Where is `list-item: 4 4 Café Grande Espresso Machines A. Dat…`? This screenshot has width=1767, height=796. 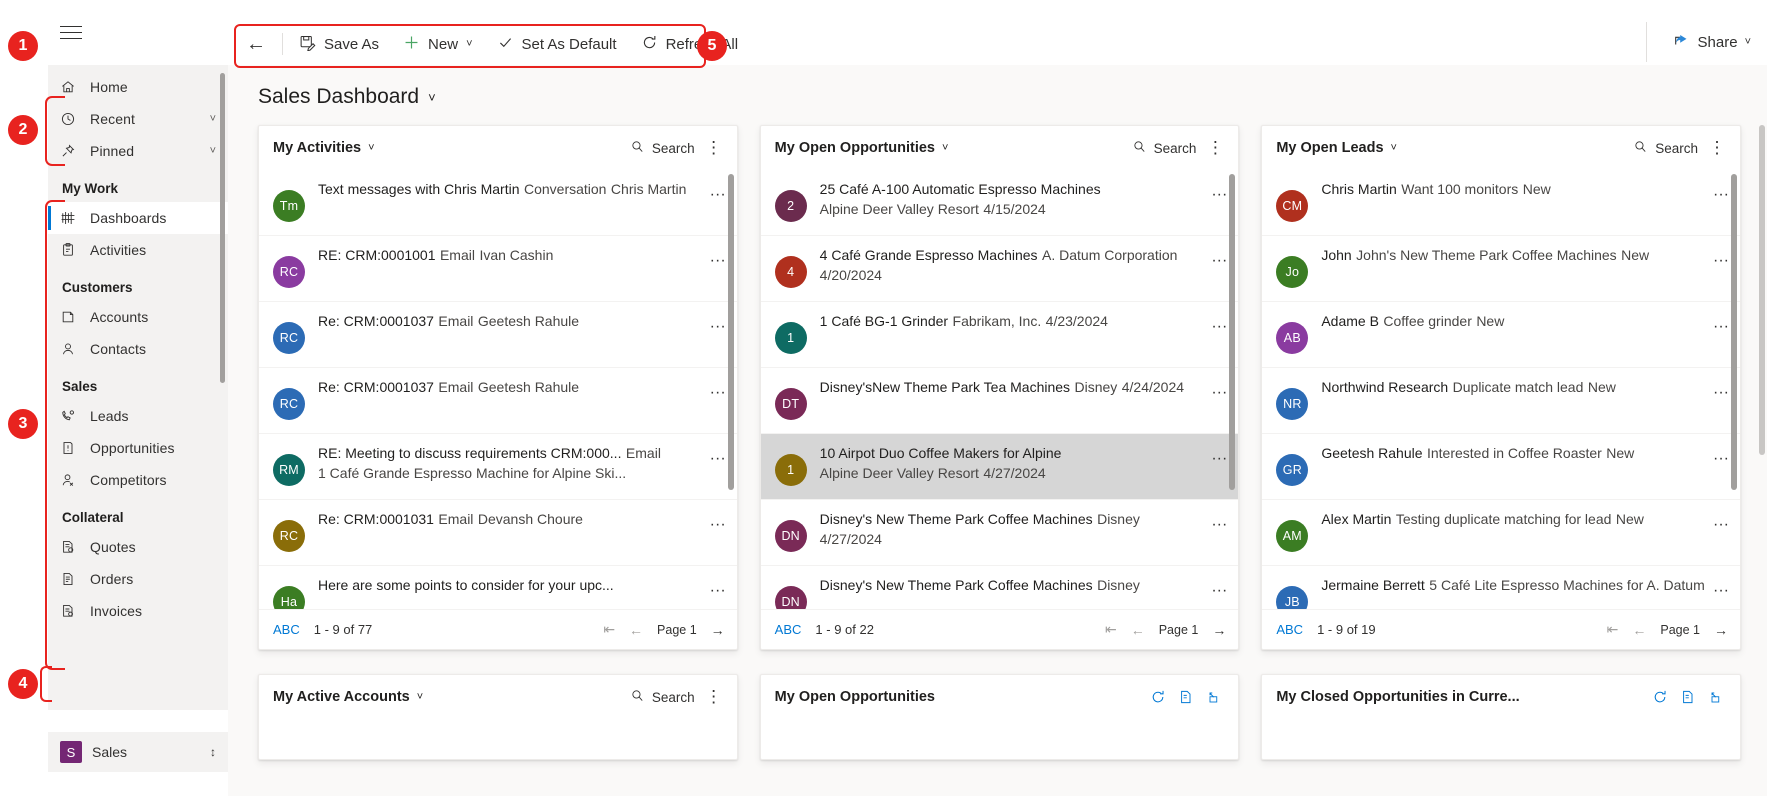
list-item: 4 4 Café Grande Espresso Machines A. Dat… is located at coordinates (999, 269).